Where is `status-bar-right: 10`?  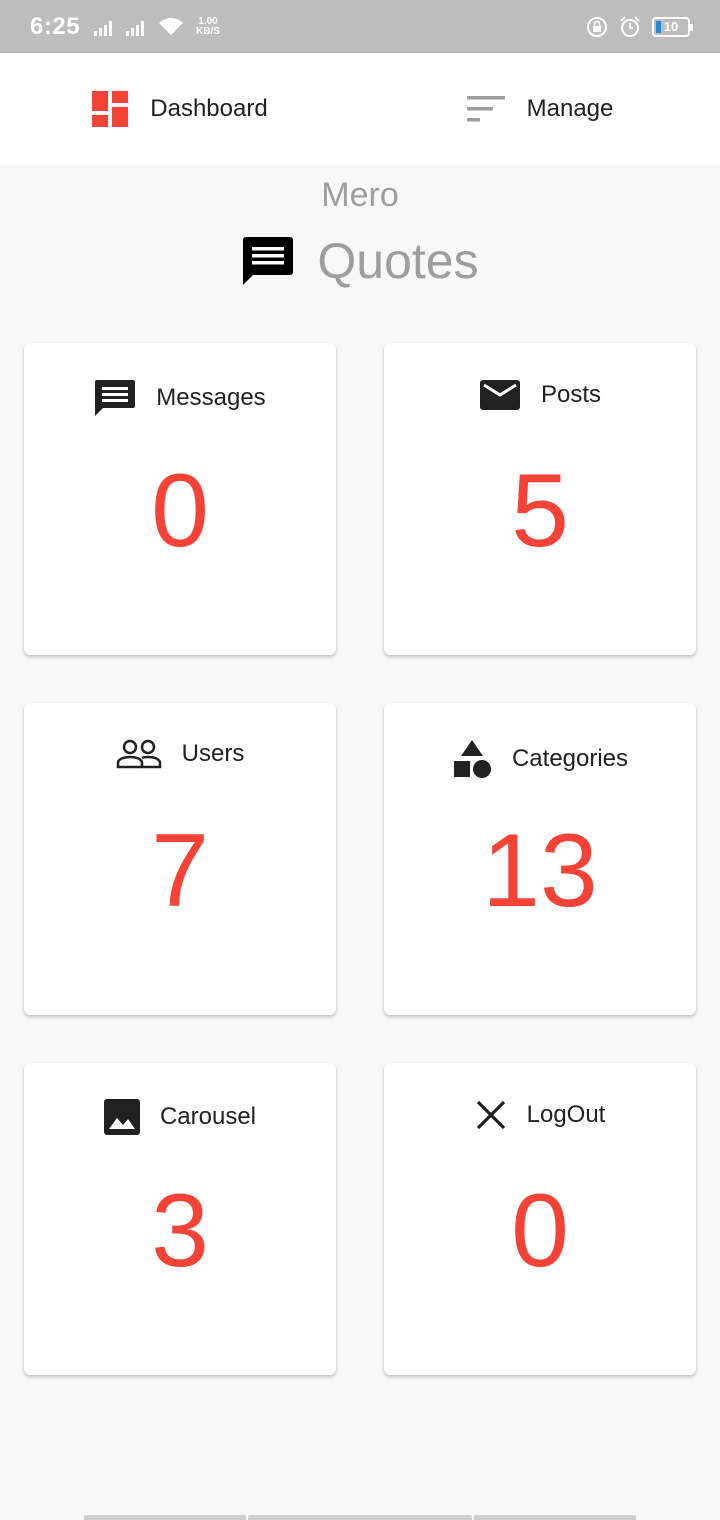 status-bar-right: 10 is located at coordinates (639, 27).